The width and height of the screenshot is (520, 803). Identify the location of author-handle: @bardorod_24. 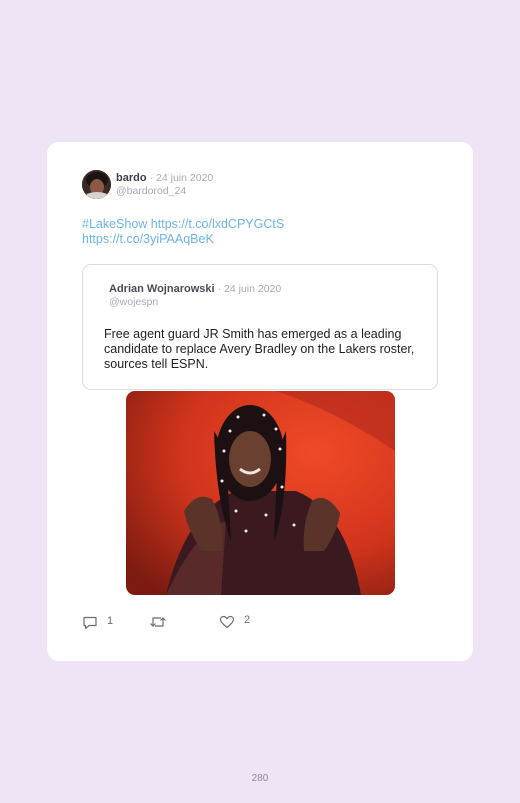
(151, 191).